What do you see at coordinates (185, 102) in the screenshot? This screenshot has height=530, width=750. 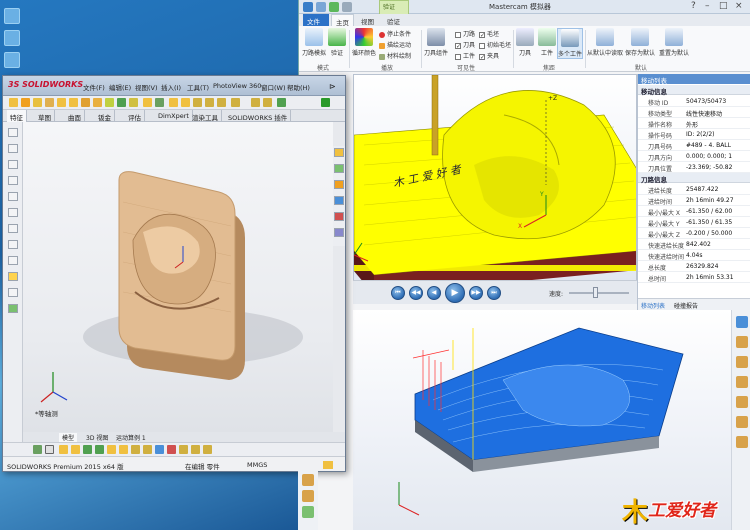 I see `pattern-icon` at bounding box center [185, 102].